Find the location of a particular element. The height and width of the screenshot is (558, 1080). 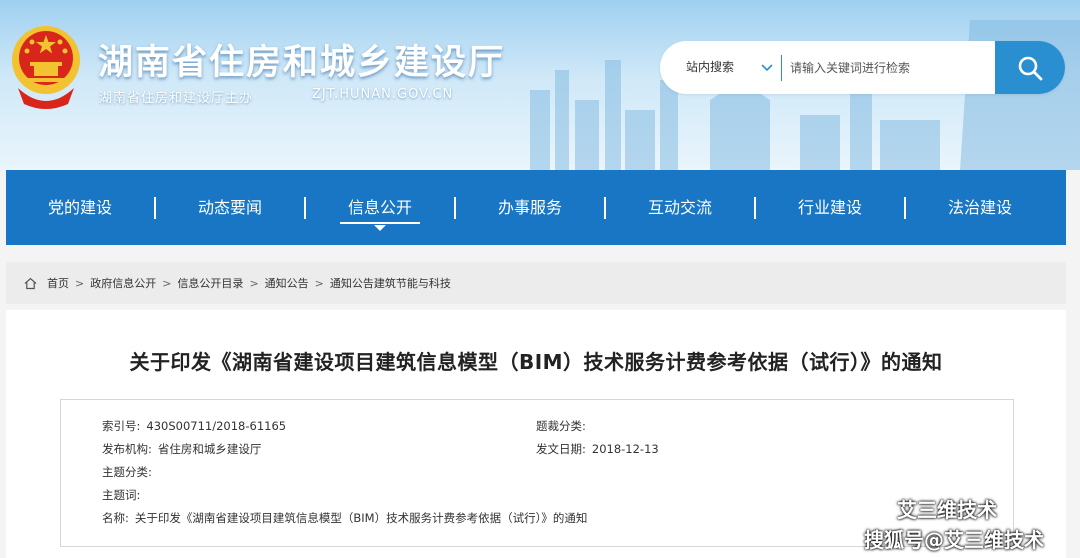

active-caret-icon is located at coordinates (380, 228).